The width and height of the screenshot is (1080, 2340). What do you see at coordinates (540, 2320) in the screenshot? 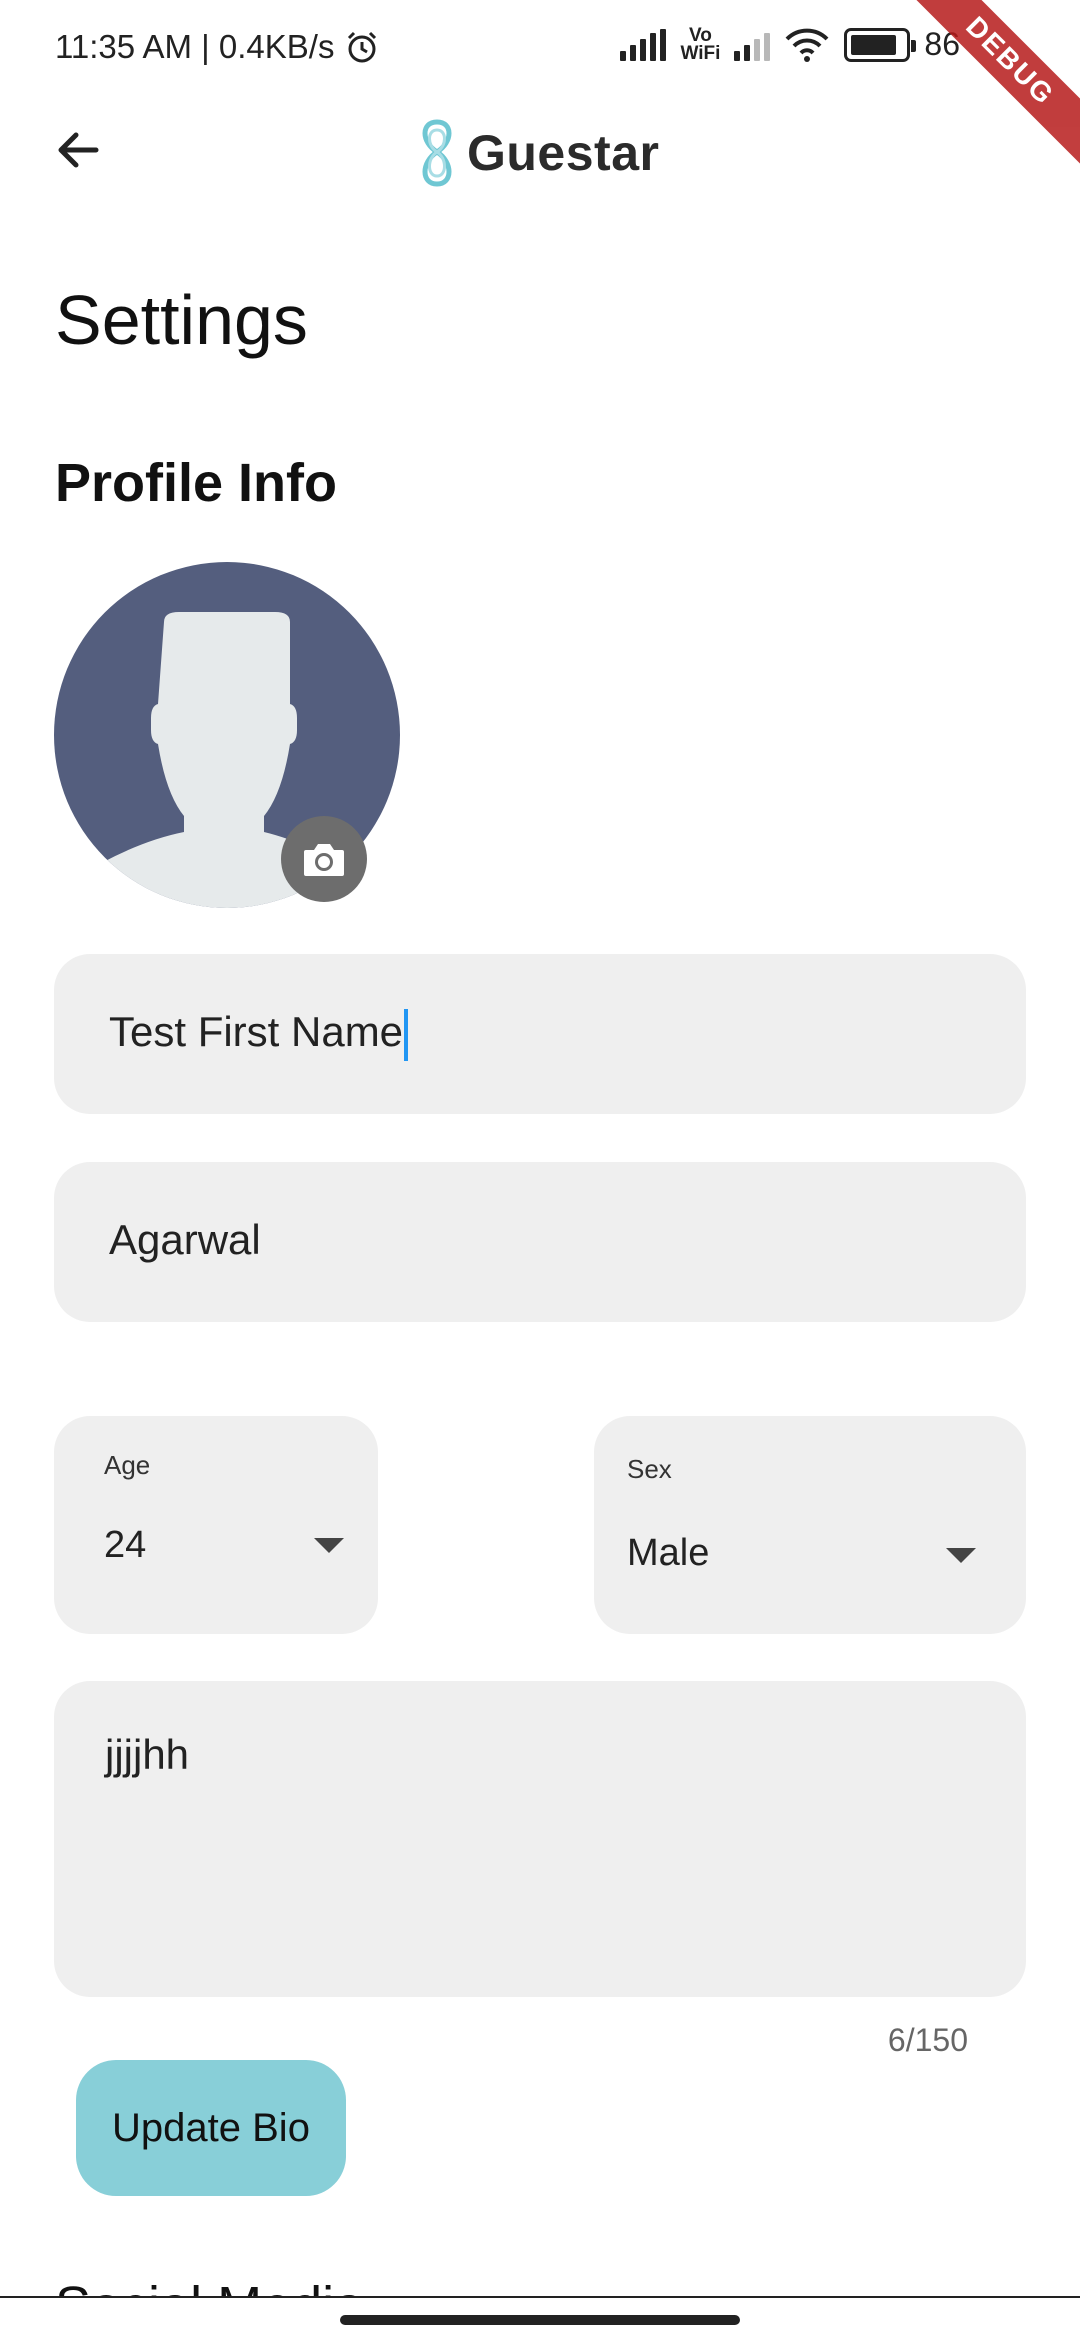
I see `home-indicator` at bounding box center [540, 2320].